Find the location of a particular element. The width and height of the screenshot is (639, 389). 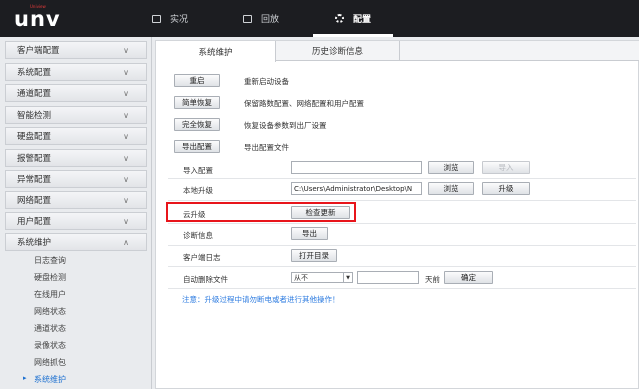

nav-config: 配置 is located at coordinates (353, 18).